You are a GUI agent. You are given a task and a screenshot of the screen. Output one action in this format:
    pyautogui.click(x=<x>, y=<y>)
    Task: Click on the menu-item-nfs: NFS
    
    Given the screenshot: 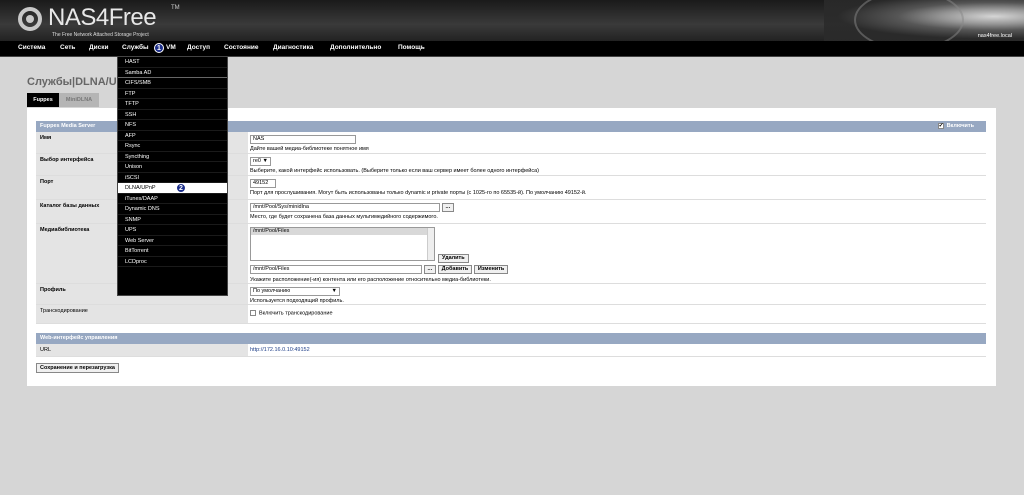 What is the action you would take?
    pyautogui.click(x=172, y=125)
    